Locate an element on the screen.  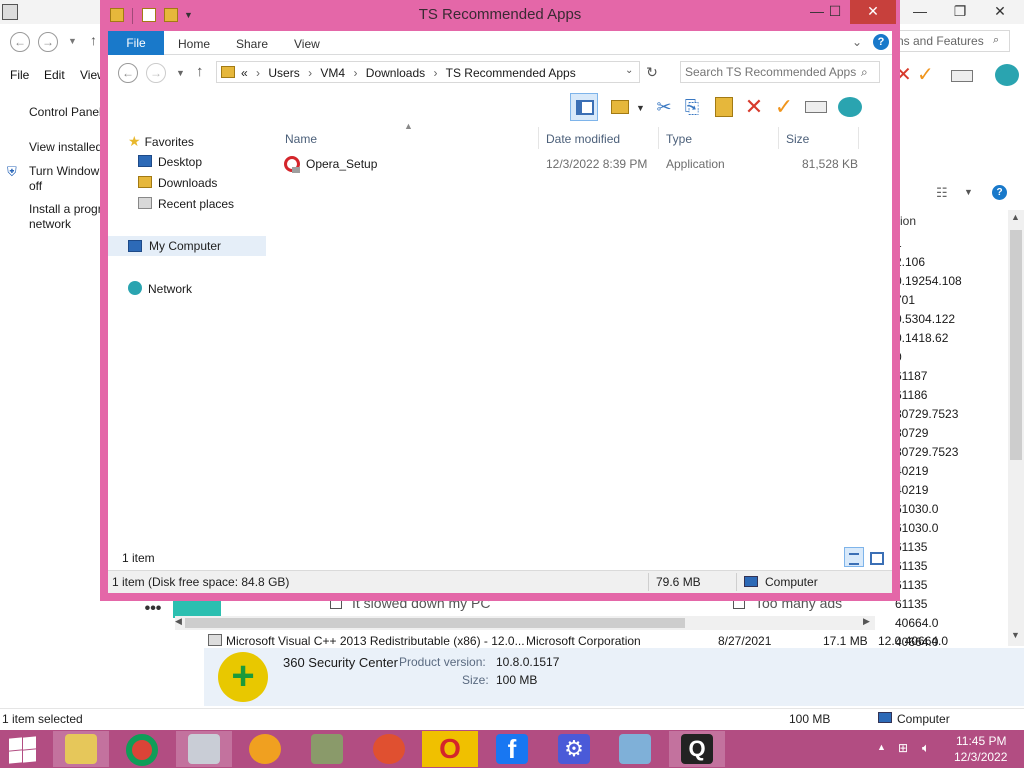
organize-chevron-icon: ▼ is located at coordinates (640, 108).